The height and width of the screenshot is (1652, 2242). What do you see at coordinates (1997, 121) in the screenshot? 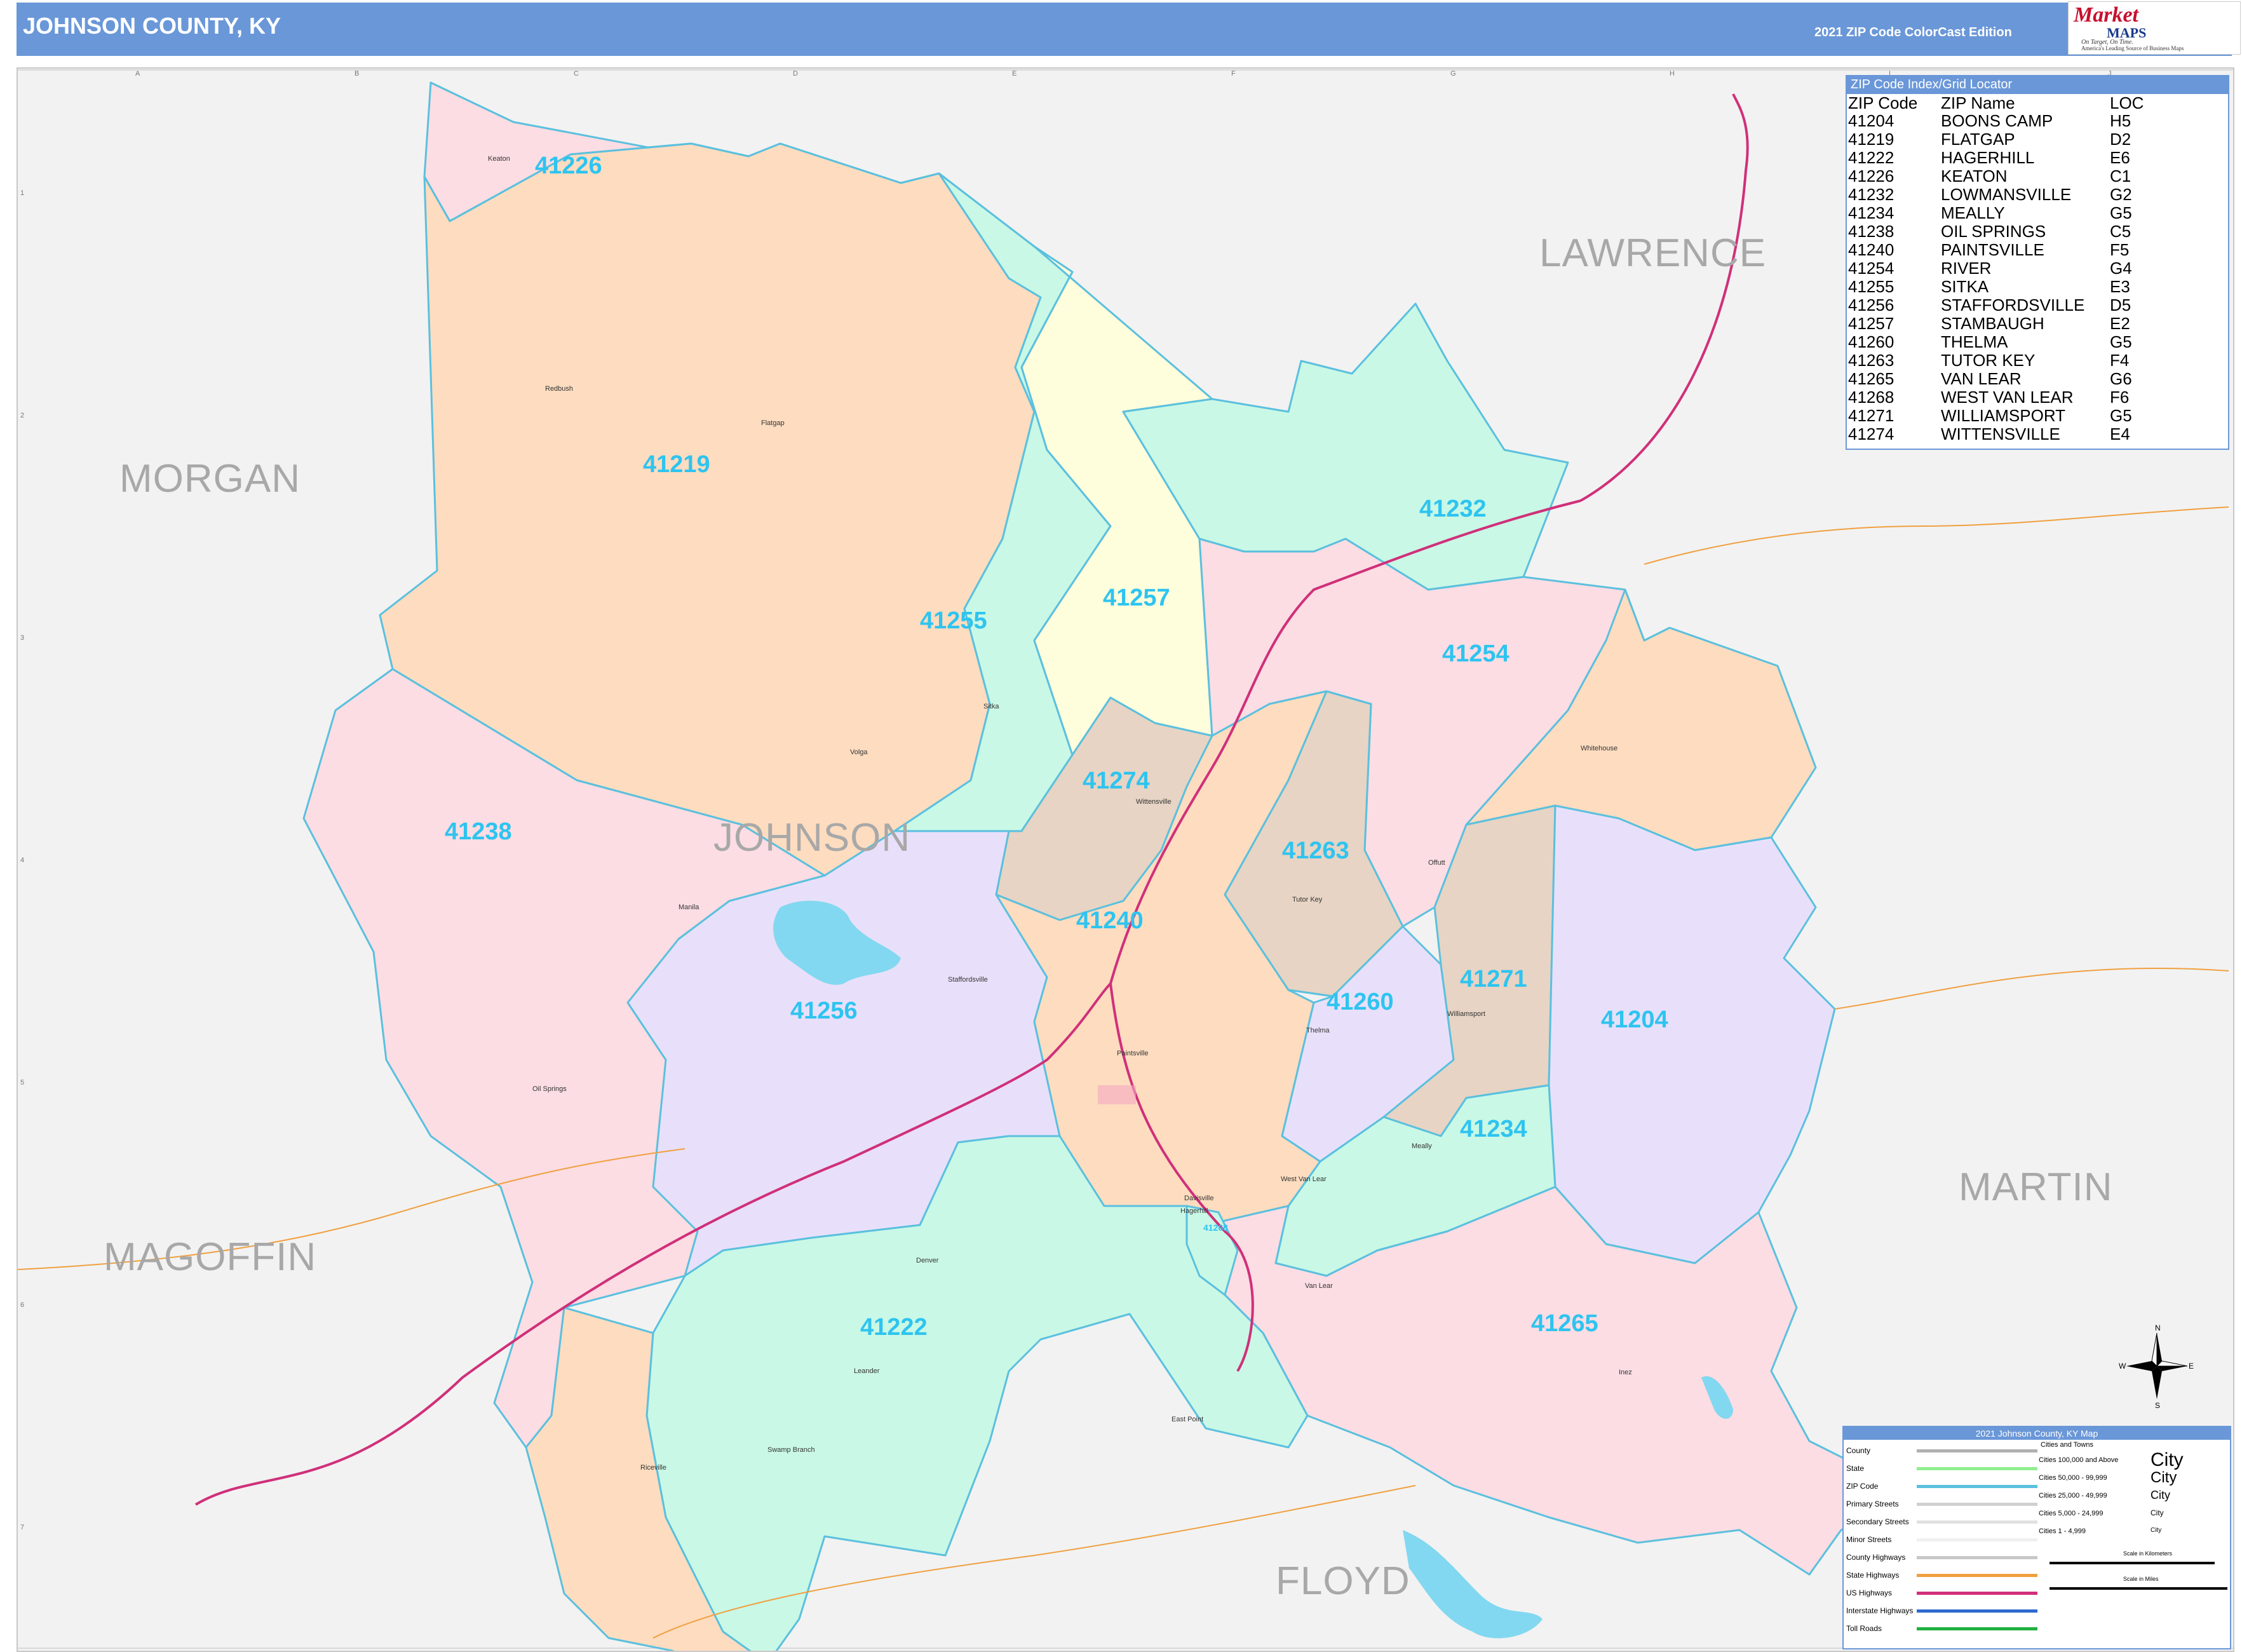
I see `zip-index-row: 41204 BOONS CAMP H5` at bounding box center [1997, 121].